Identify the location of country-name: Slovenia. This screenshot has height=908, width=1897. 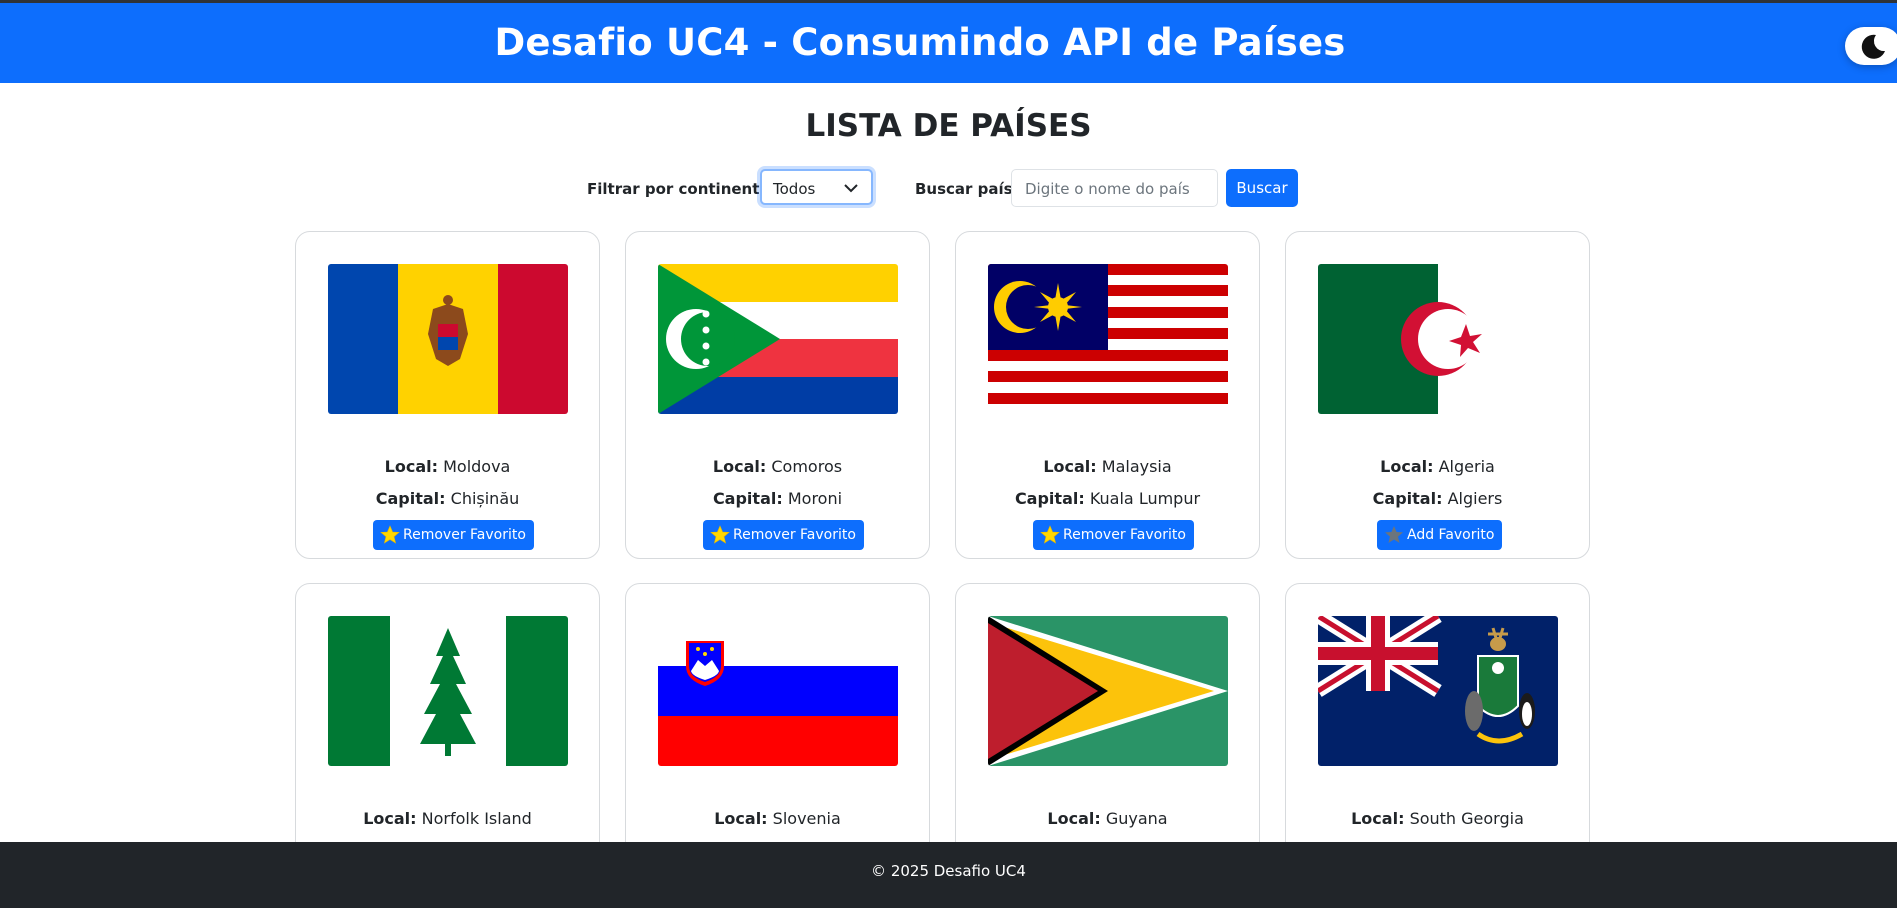
(806, 818).